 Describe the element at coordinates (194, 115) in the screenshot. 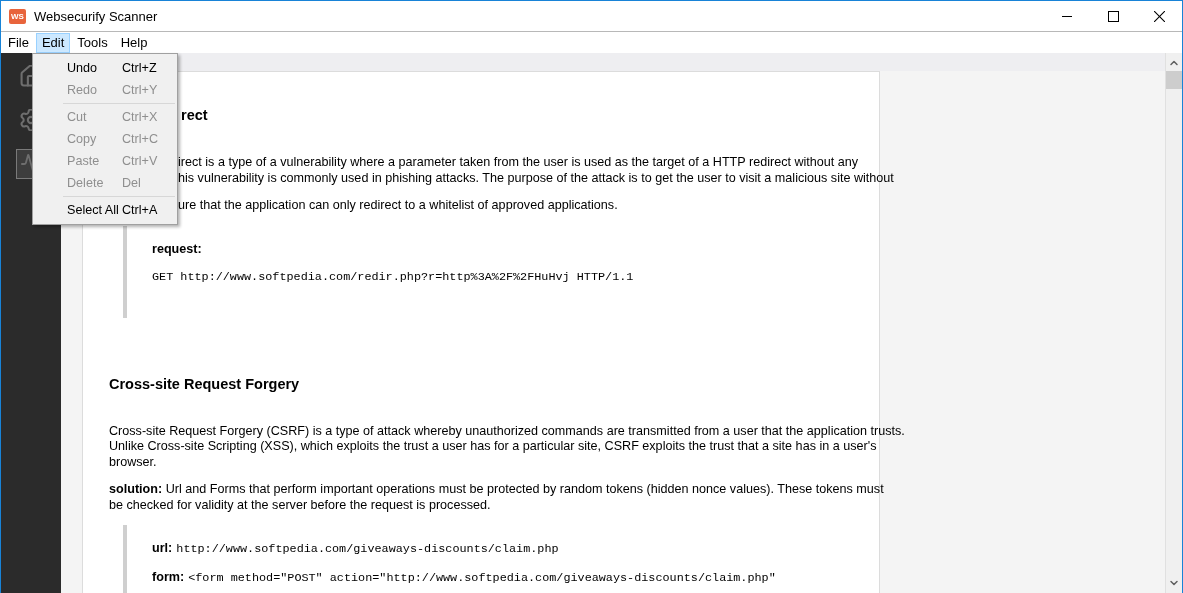

I see `section-heading: rect` at that location.